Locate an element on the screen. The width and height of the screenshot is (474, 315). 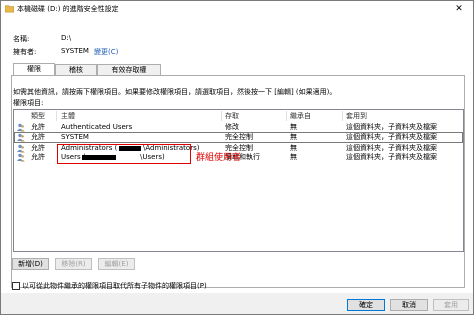
tab-strip: 權限 稽核 有效存取權 is located at coordinates (237, 69).